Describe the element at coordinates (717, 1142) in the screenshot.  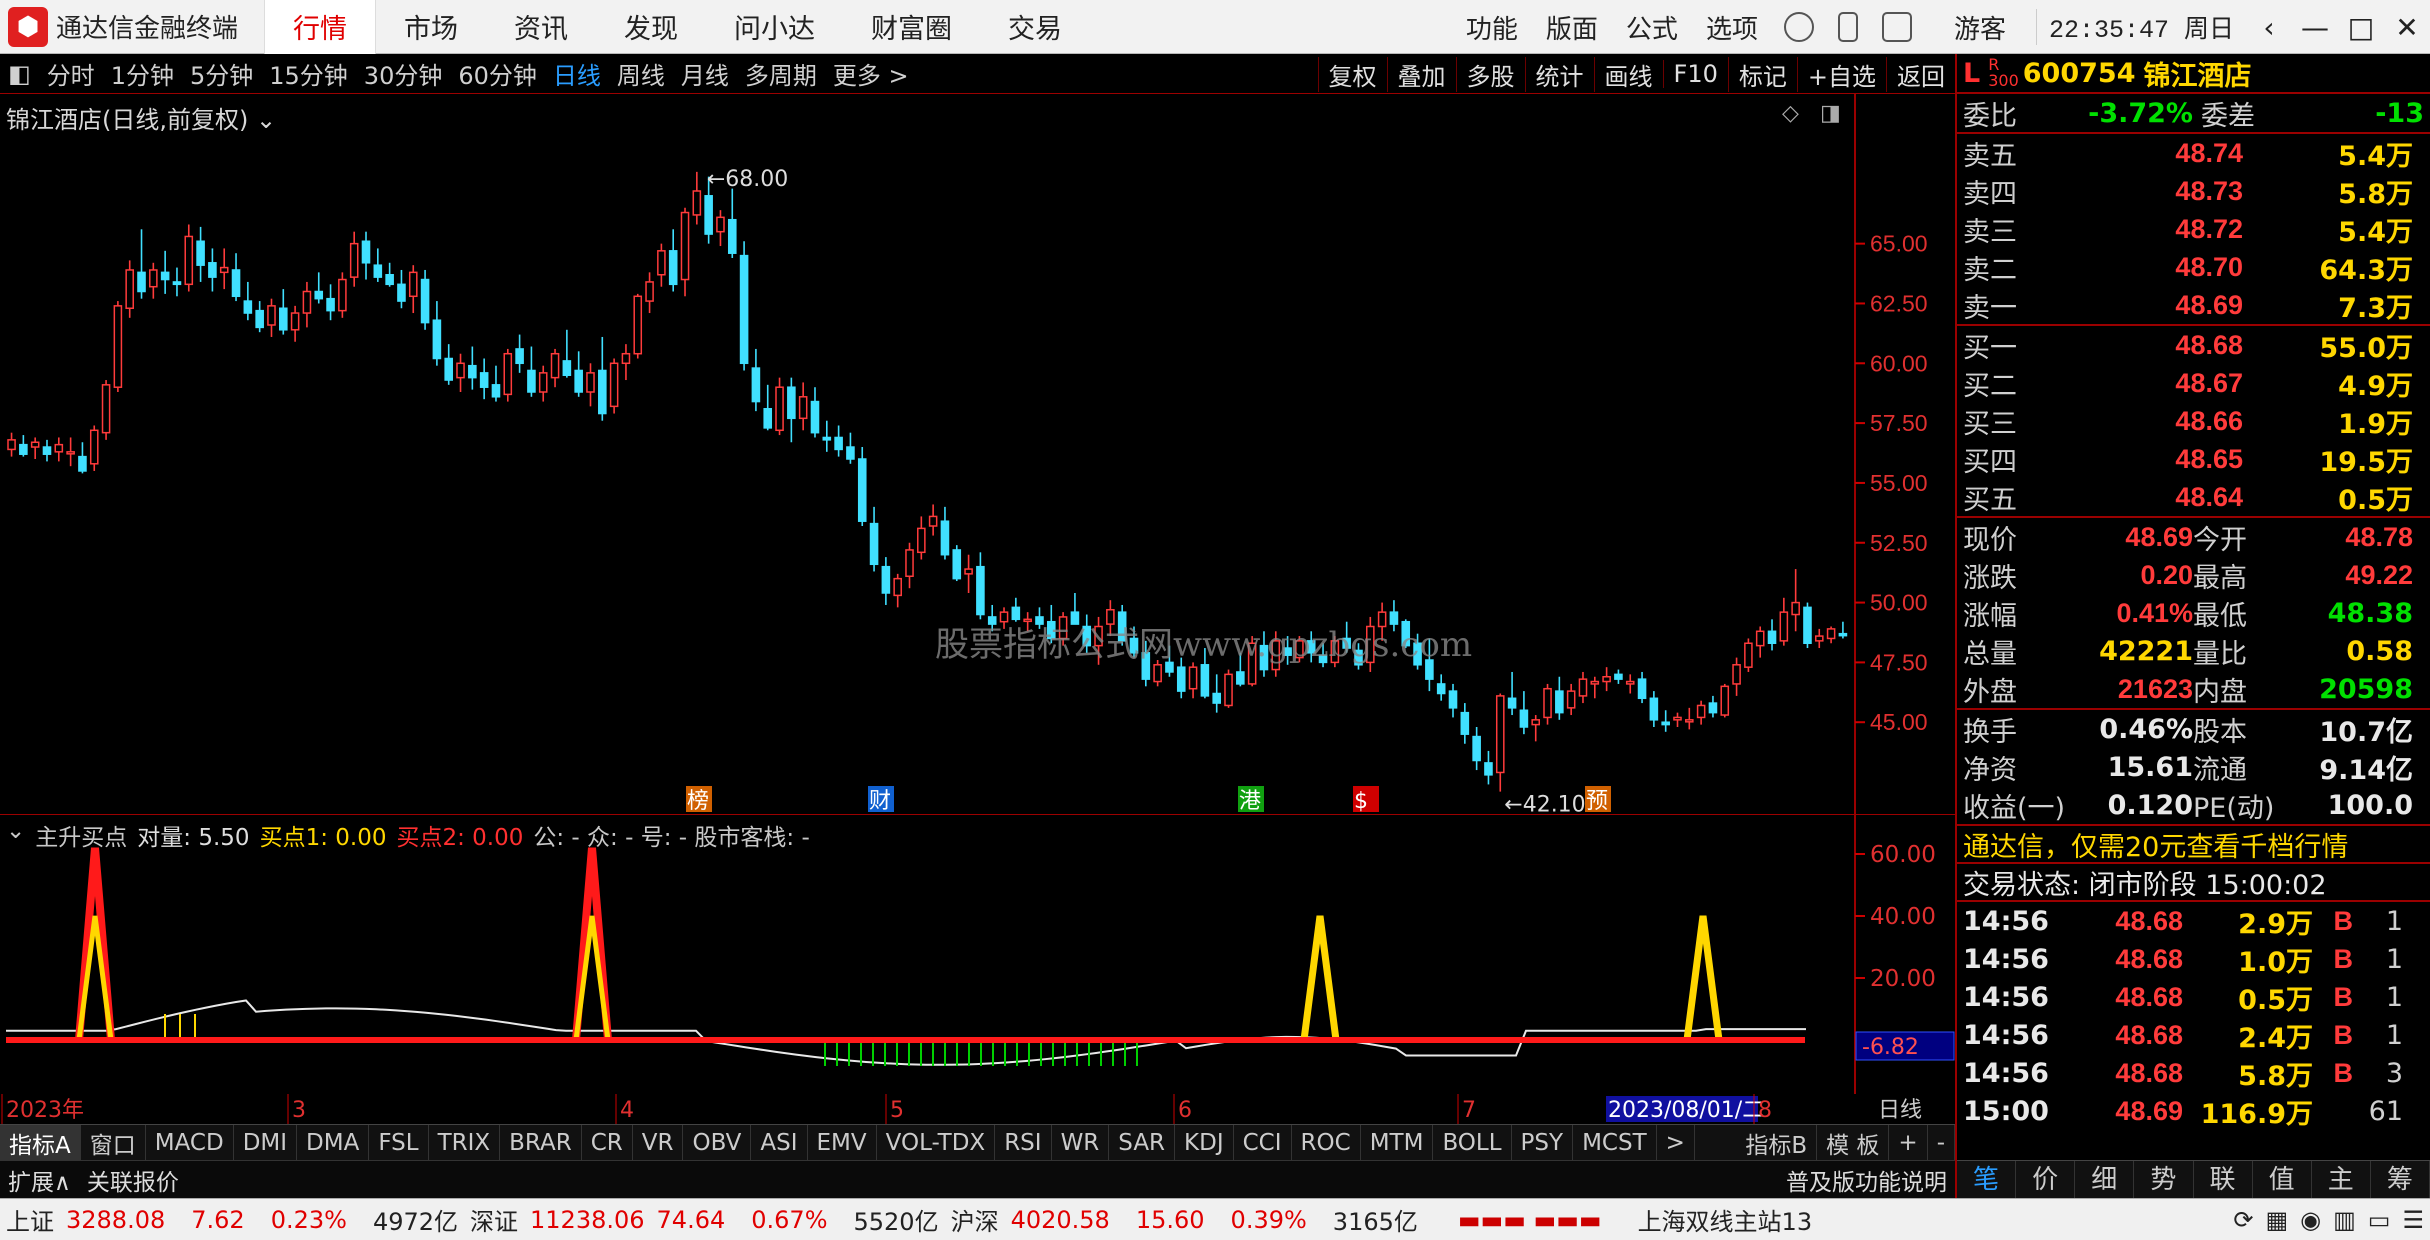
I see `indicator-tab: OBV` at that location.